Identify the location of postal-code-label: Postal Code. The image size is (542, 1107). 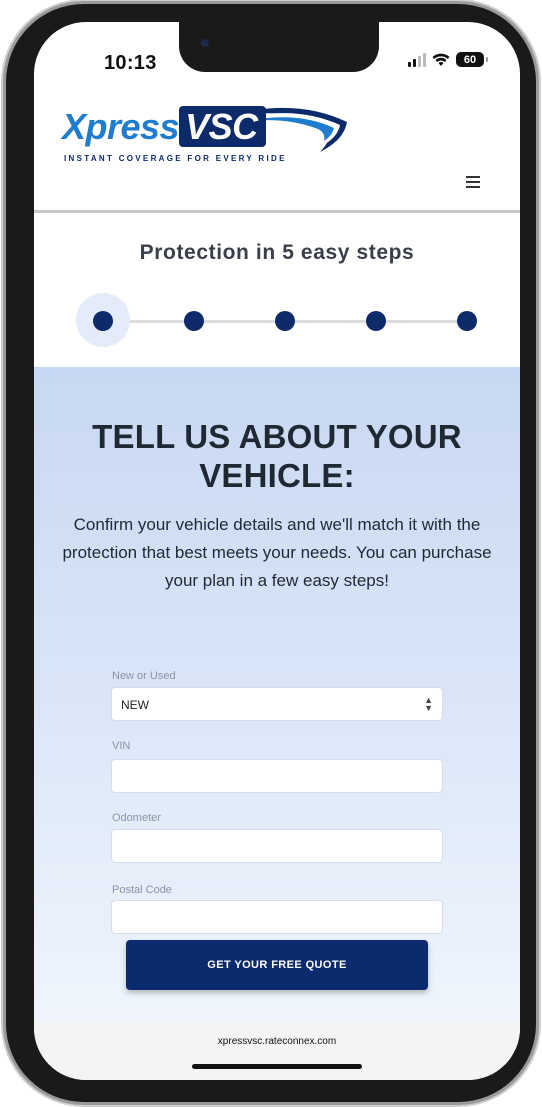
(142, 890).